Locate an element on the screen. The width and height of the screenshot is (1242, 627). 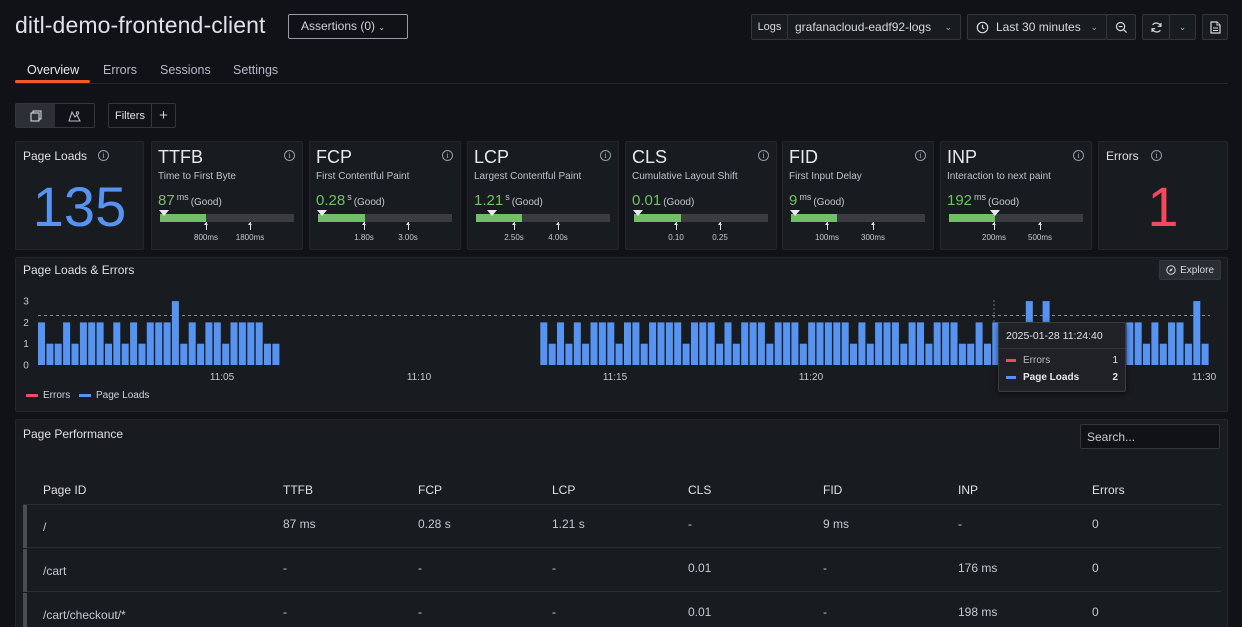
errors-stat-panel: Errors i 1 is located at coordinates (1163, 195).